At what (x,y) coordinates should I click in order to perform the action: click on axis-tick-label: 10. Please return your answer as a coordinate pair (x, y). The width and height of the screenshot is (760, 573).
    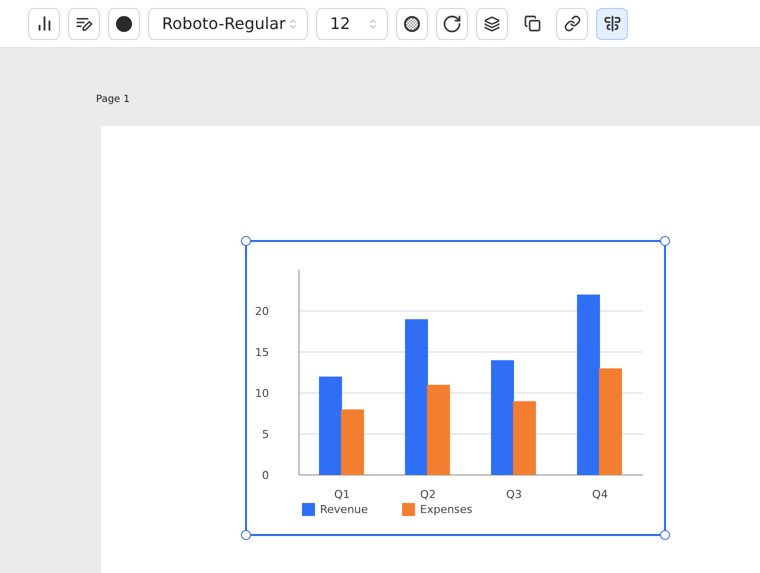
    Looking at the image, I should click on (262, 393).